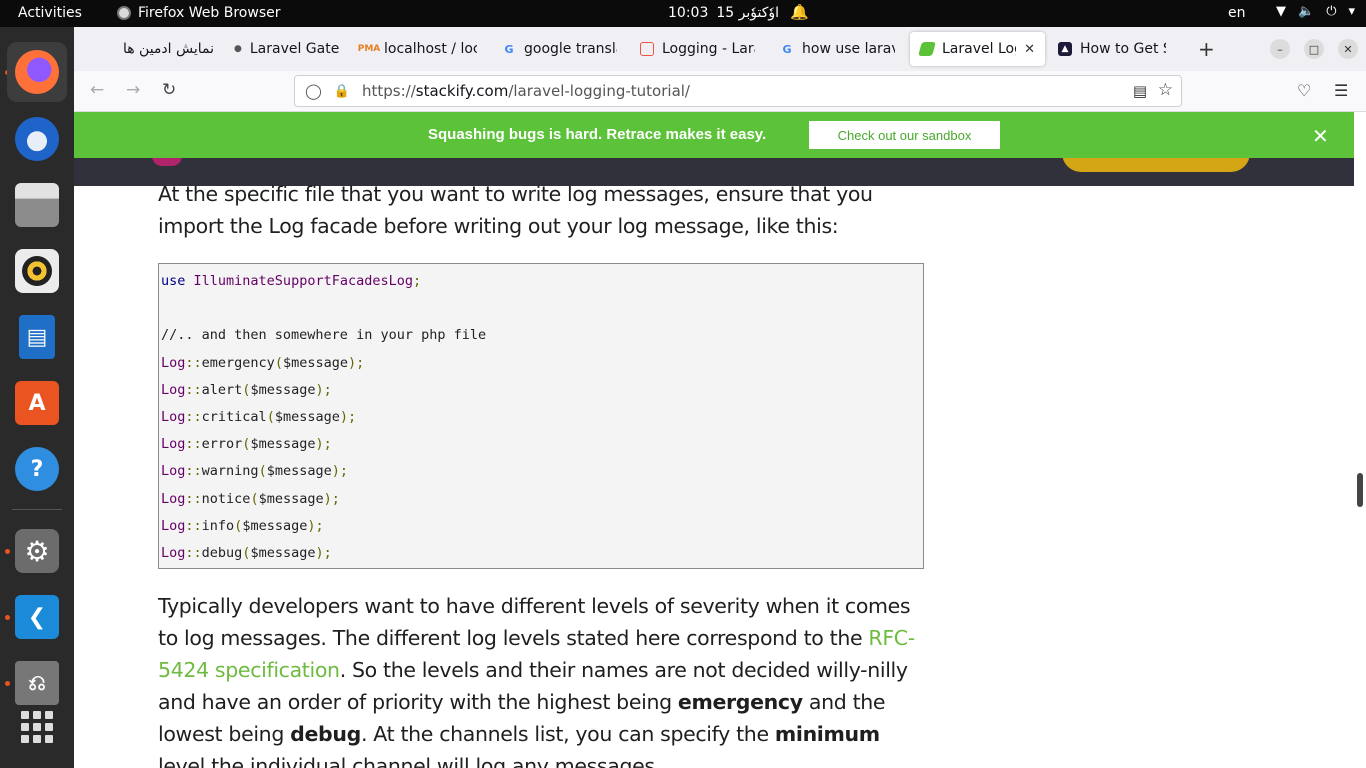  What do you see at coordinates (254, 471) in the screenshot?
I see `code-line: Log::warning($message);` at bounding box center [254, 471].